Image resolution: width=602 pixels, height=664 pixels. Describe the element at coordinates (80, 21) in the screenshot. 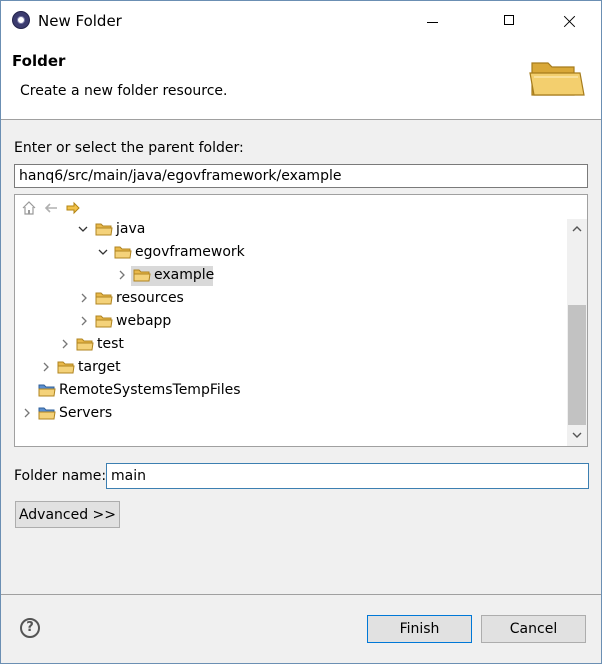

I see `window-title: New Folder` at that location.